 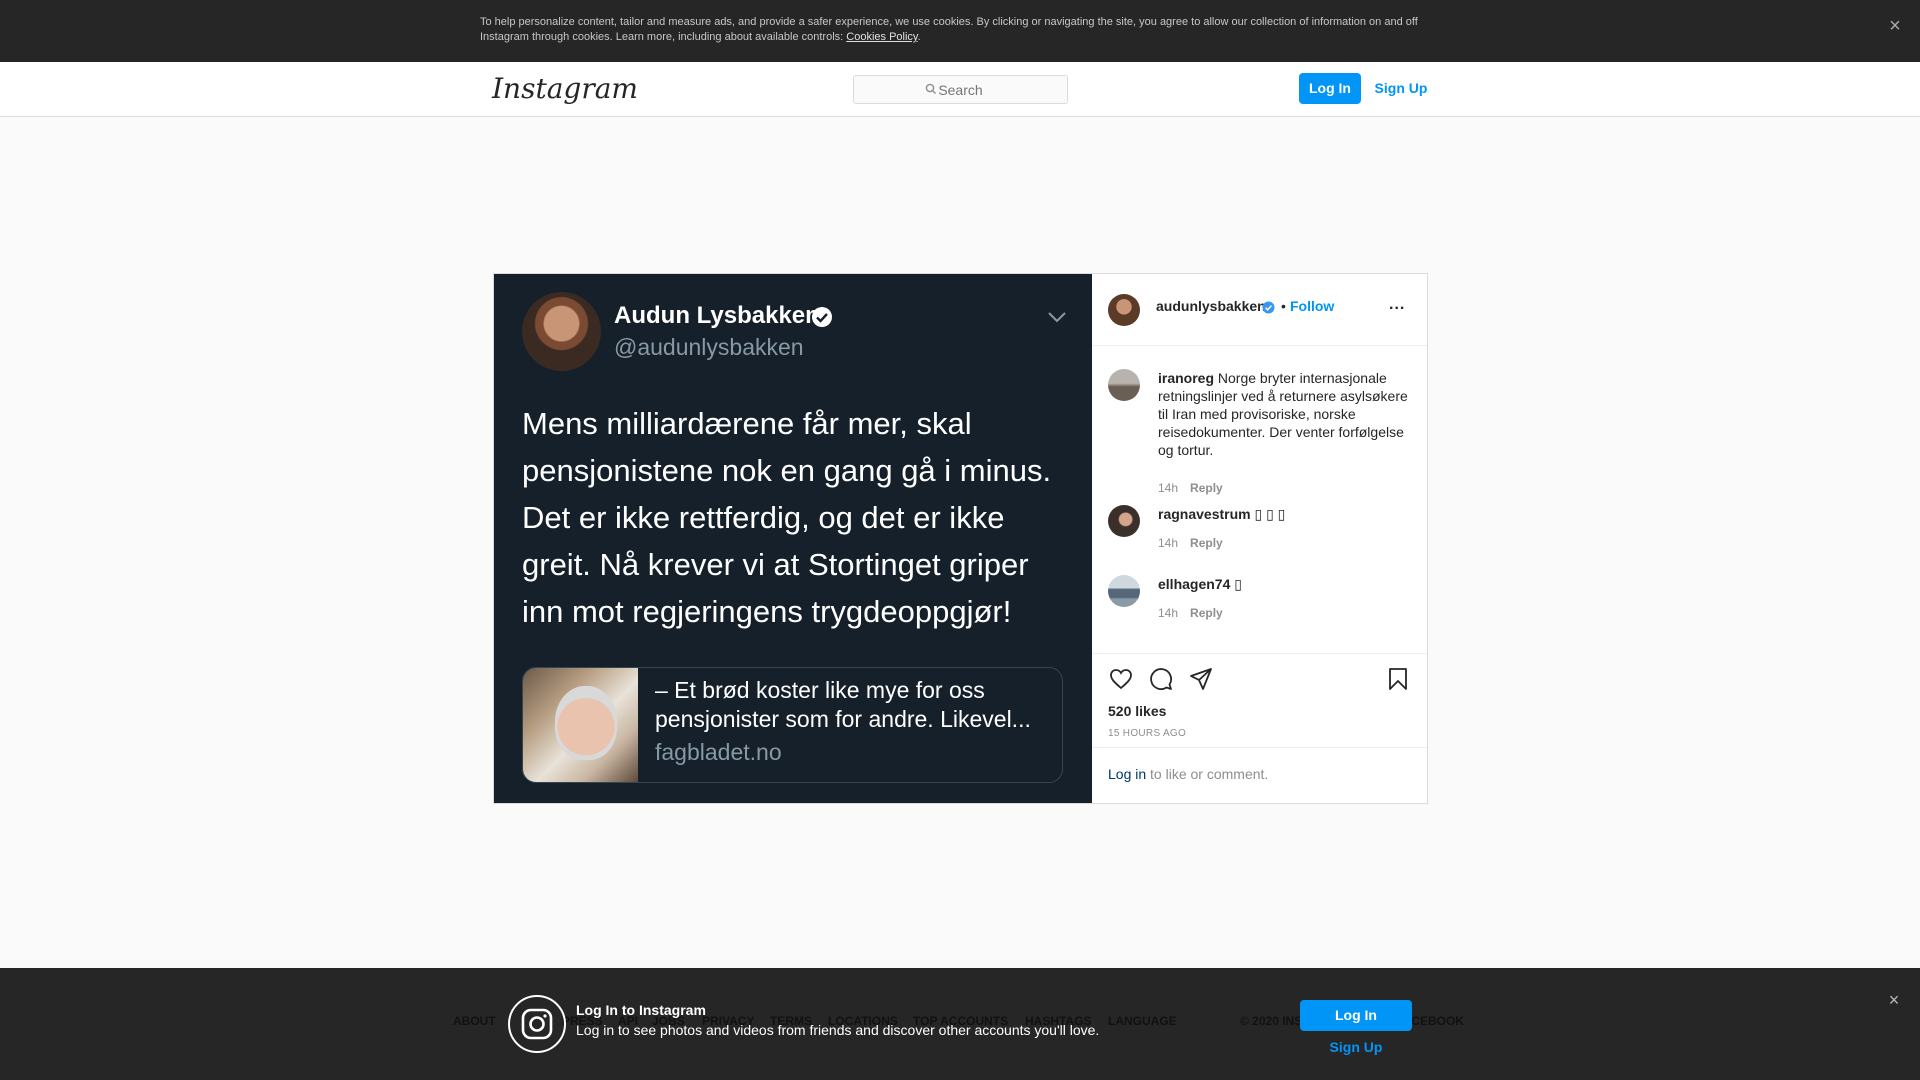 What do you see at coordinates (718, 752) in the screenshot?
I see `link-domain: fagbladet.no` at bounding box center [718, 752].